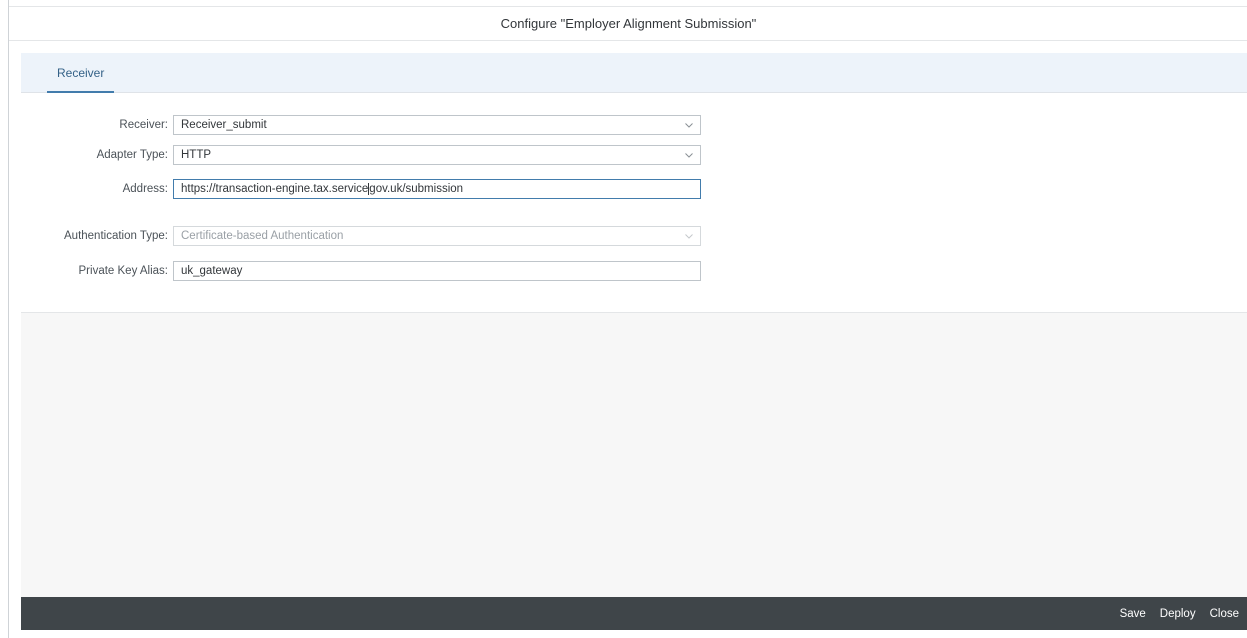 The width and height of the screenshot is (1247, 638). What do you see at coordinates (212, 271) in the screenshot?
I see `private-key-alias-value: uk_gateway` at bounding box center [212, 271].